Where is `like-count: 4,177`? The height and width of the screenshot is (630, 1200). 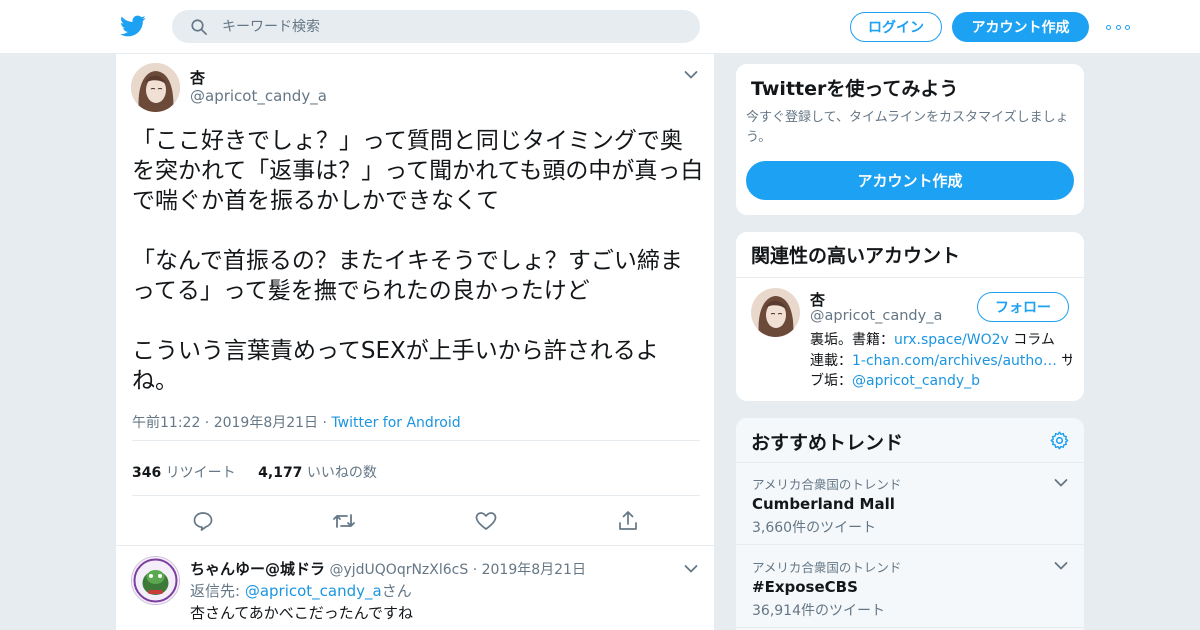 like-count: 4,177 is located at coordinates (280, 473).